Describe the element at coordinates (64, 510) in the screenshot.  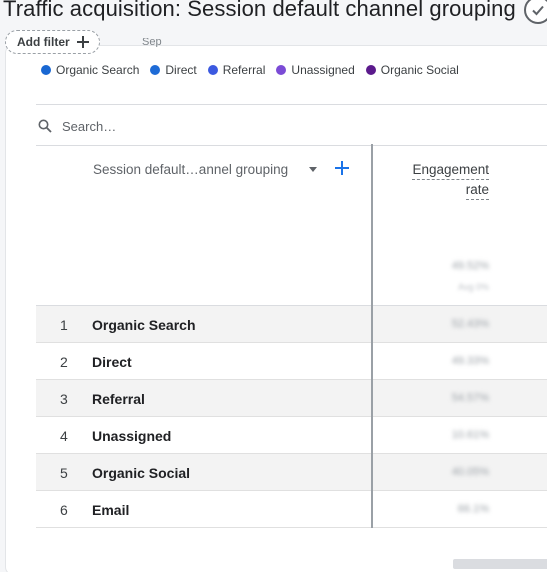
I see `row-index: 6` at that location.